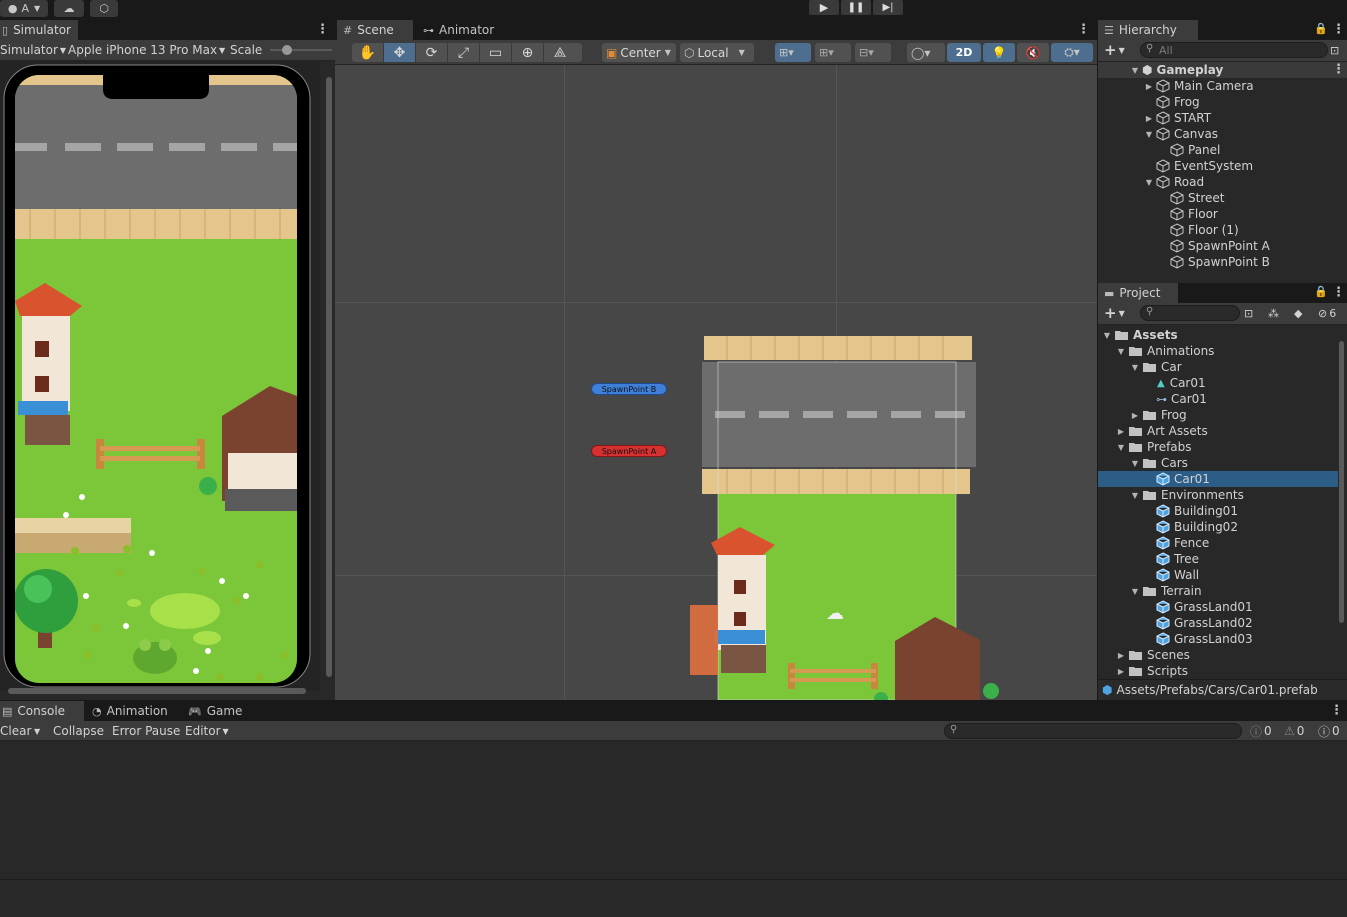 The image size is (1347, 917). I want to click on project-item: Fence, so click(1218, 543).